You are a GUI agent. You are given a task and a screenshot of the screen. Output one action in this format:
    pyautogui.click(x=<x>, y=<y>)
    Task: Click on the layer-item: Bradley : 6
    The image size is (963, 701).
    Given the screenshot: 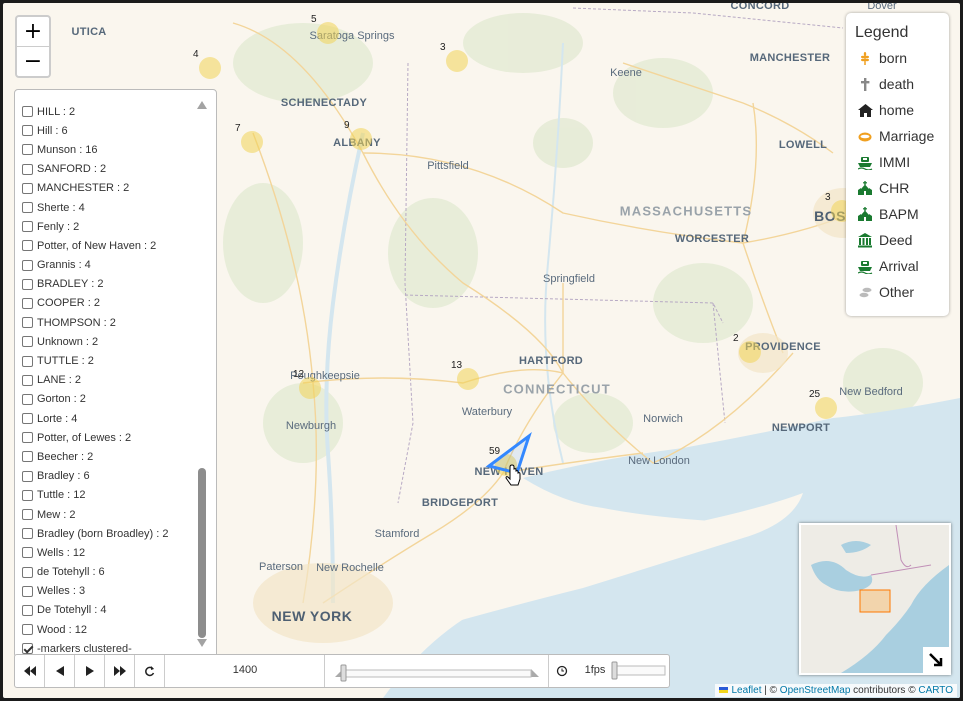 What is the action you would take?
    pyautogui.click(x=95, y=476)
    